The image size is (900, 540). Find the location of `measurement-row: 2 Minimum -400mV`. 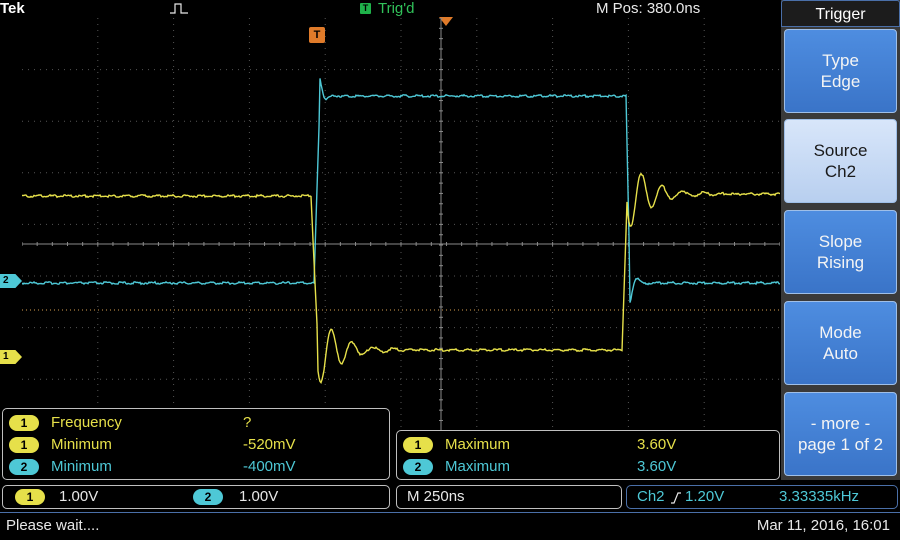

measurement-row: 2 Minimum -400mV is located at coordinates (194, 467).